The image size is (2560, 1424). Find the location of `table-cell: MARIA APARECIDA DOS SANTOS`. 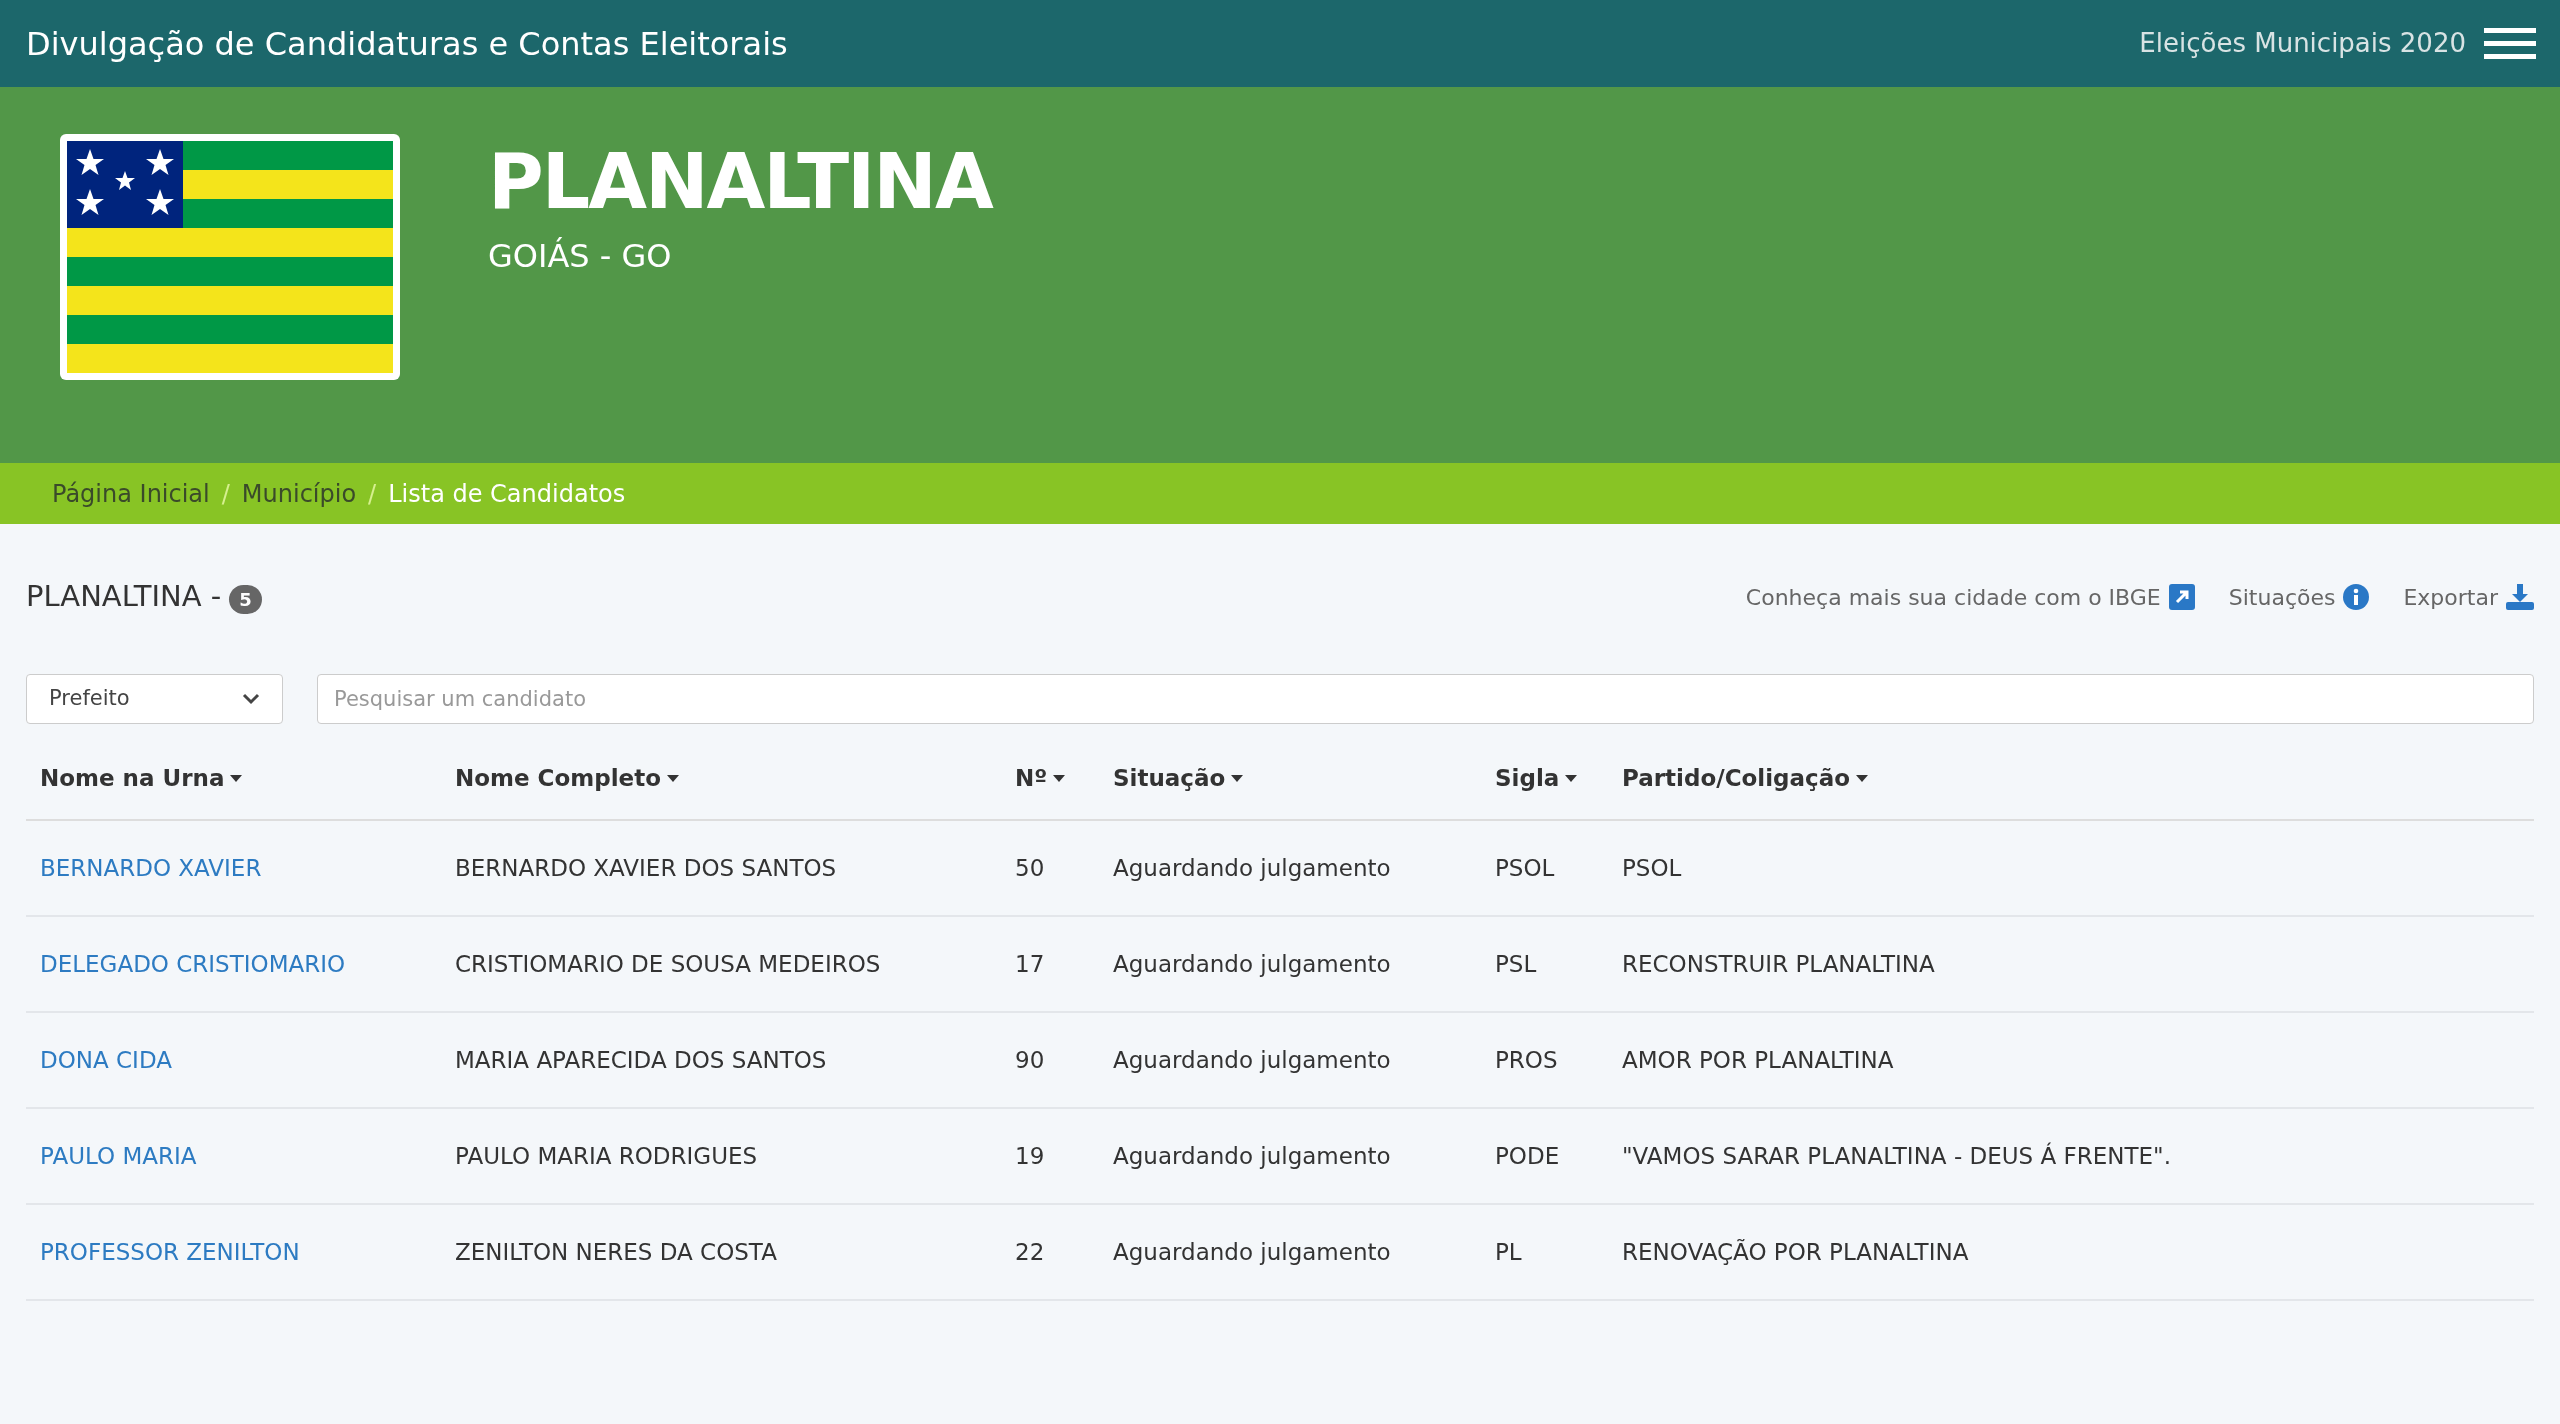

table-cell: MARIA APARECIDA DOS SANTOS is located at coordinates (641, 1059).